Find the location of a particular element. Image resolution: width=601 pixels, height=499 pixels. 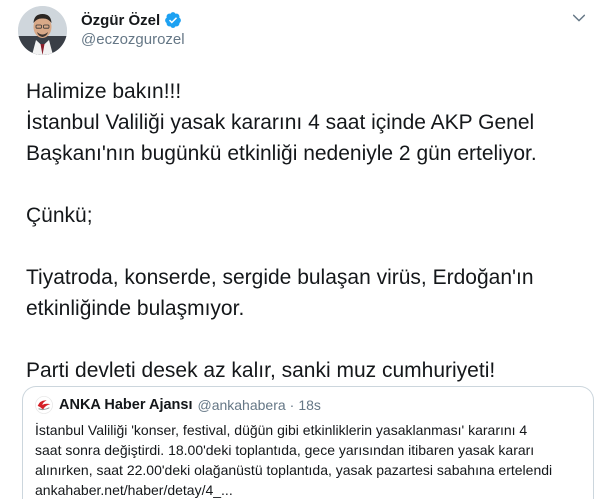

quoted-timestamp: 18s is located at coordinates (309, 405).